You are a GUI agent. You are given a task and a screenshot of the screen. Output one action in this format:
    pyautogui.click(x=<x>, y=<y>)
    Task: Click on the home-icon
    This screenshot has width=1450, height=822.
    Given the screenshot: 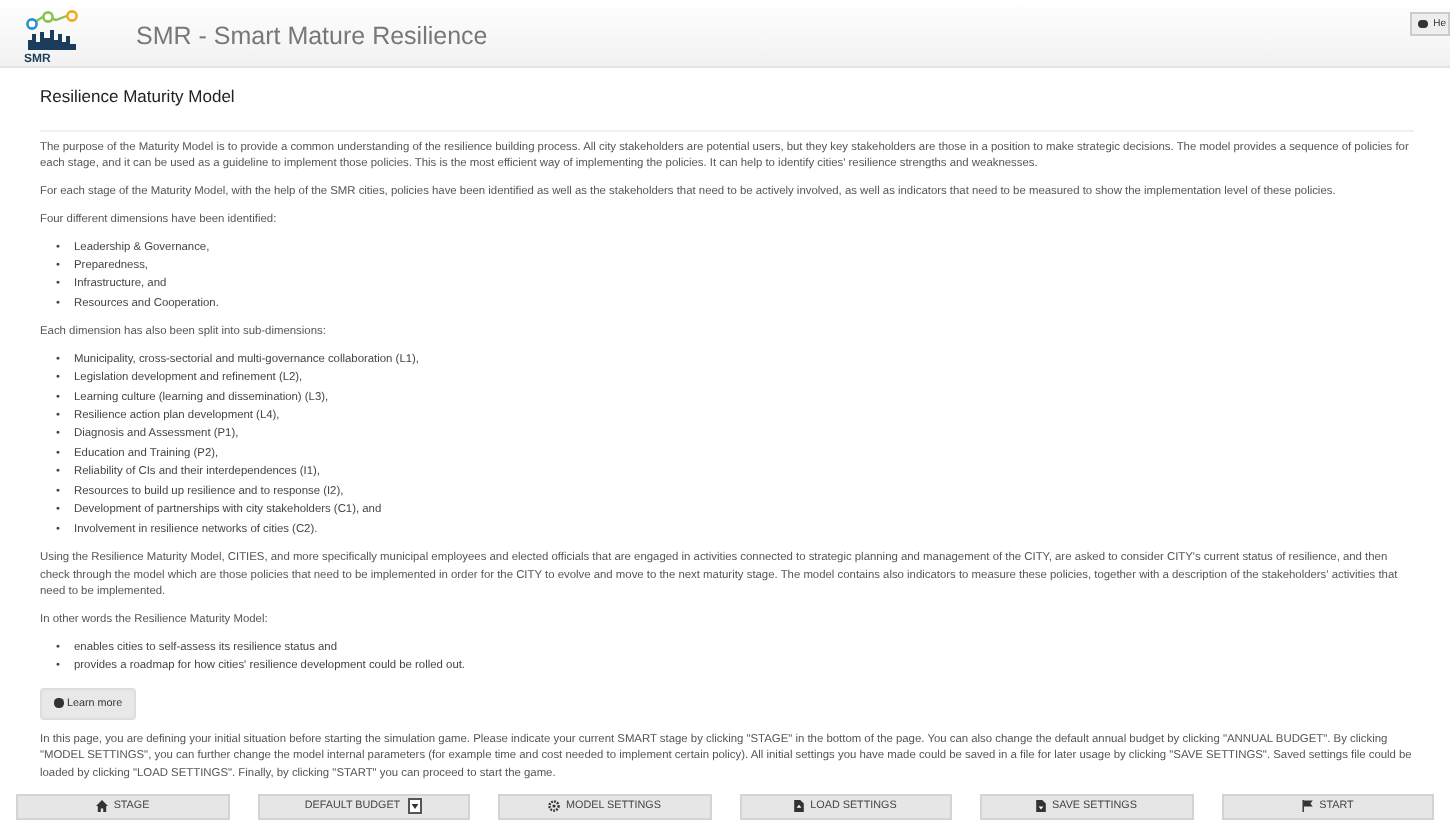 What is the action you would take?
    pyautogui.click(x=101, y=806)
    